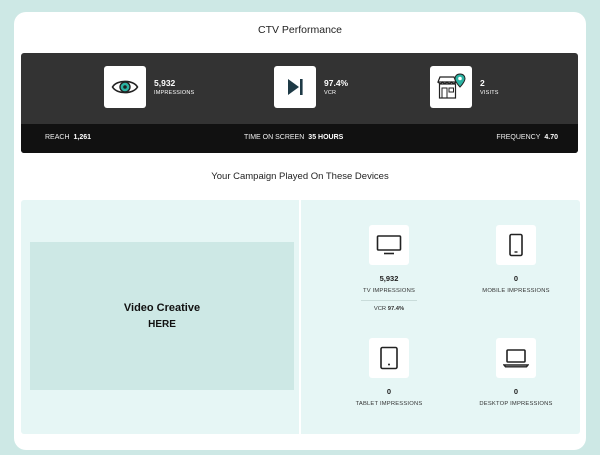 Image resolution: width=600 pixels, height=455 pixels. I want to click on tablet-icon, so click(389, 358).